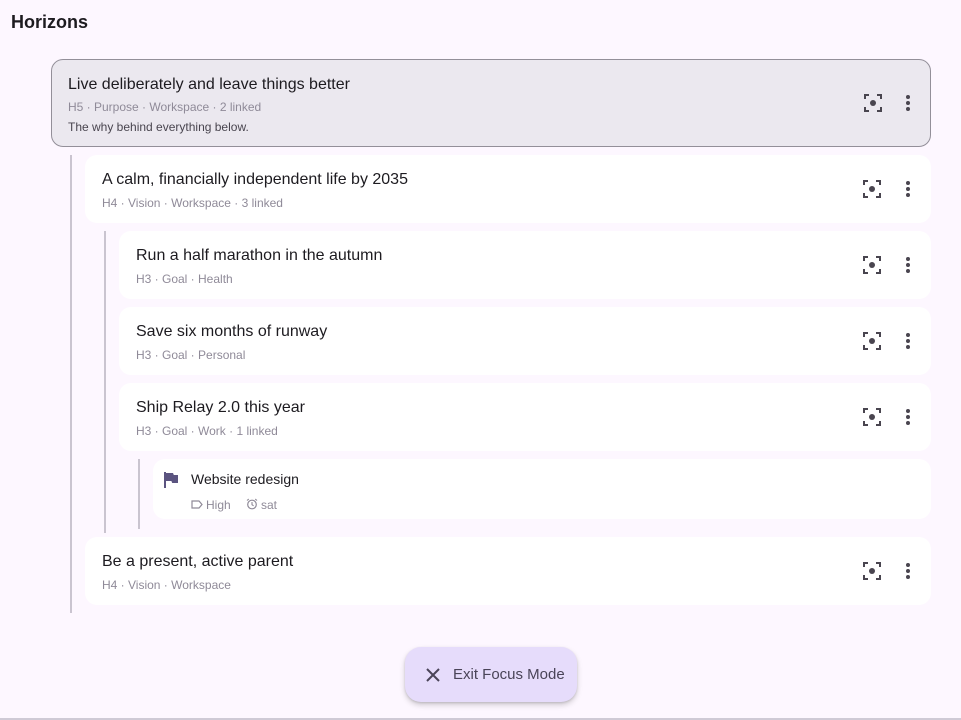 Image resolution: width=961 pixels, height=720 pixels. I want to click on project-due: sat, so click(269, 505).